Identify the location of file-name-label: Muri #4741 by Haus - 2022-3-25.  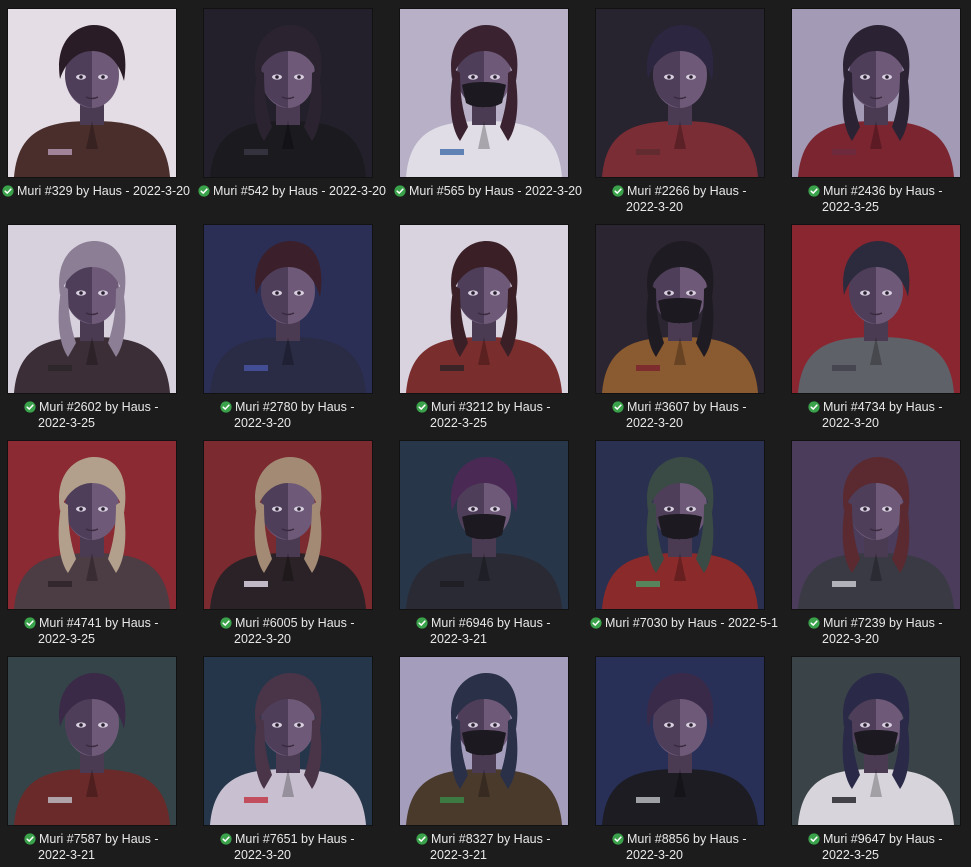
(96, 631).